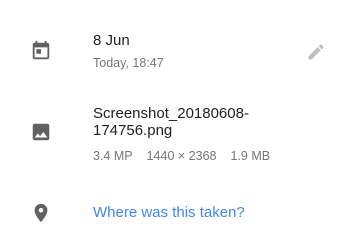  Describe the element at coordinates (204, 213) in the screenshot. I see `add-location-link: Where was this taken?` at that location.